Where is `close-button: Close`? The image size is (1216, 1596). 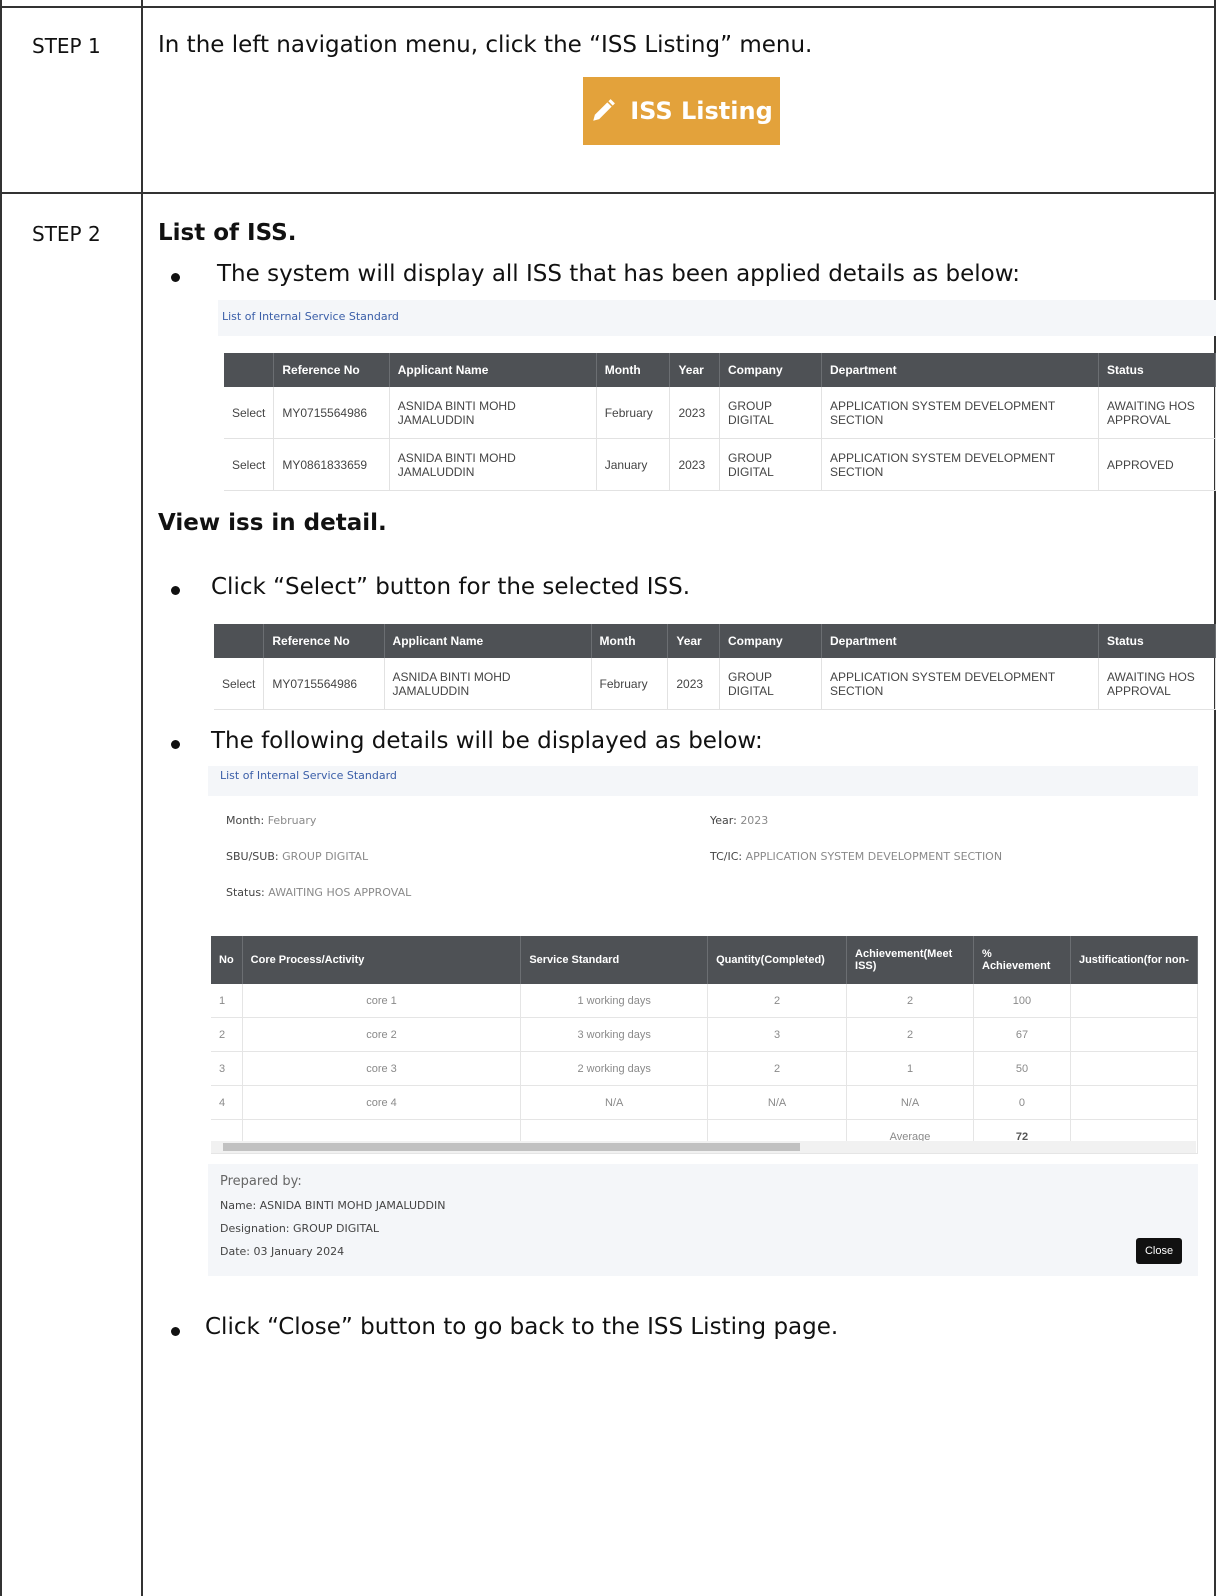
close-button: Close is located at coordinates (1159, 1251).